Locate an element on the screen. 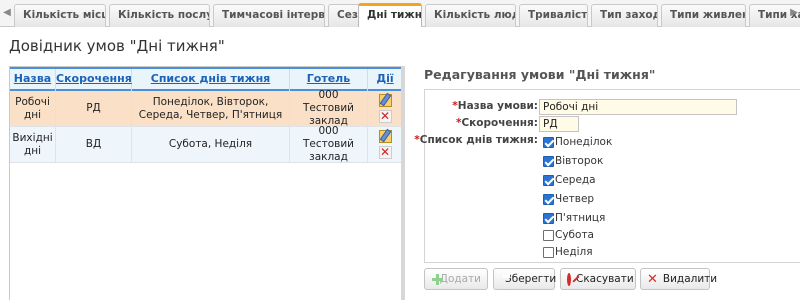 The height and width of the screenshot is (300, 800). tab-services-count: Кількість послуг is located at coordinates (159, 15).